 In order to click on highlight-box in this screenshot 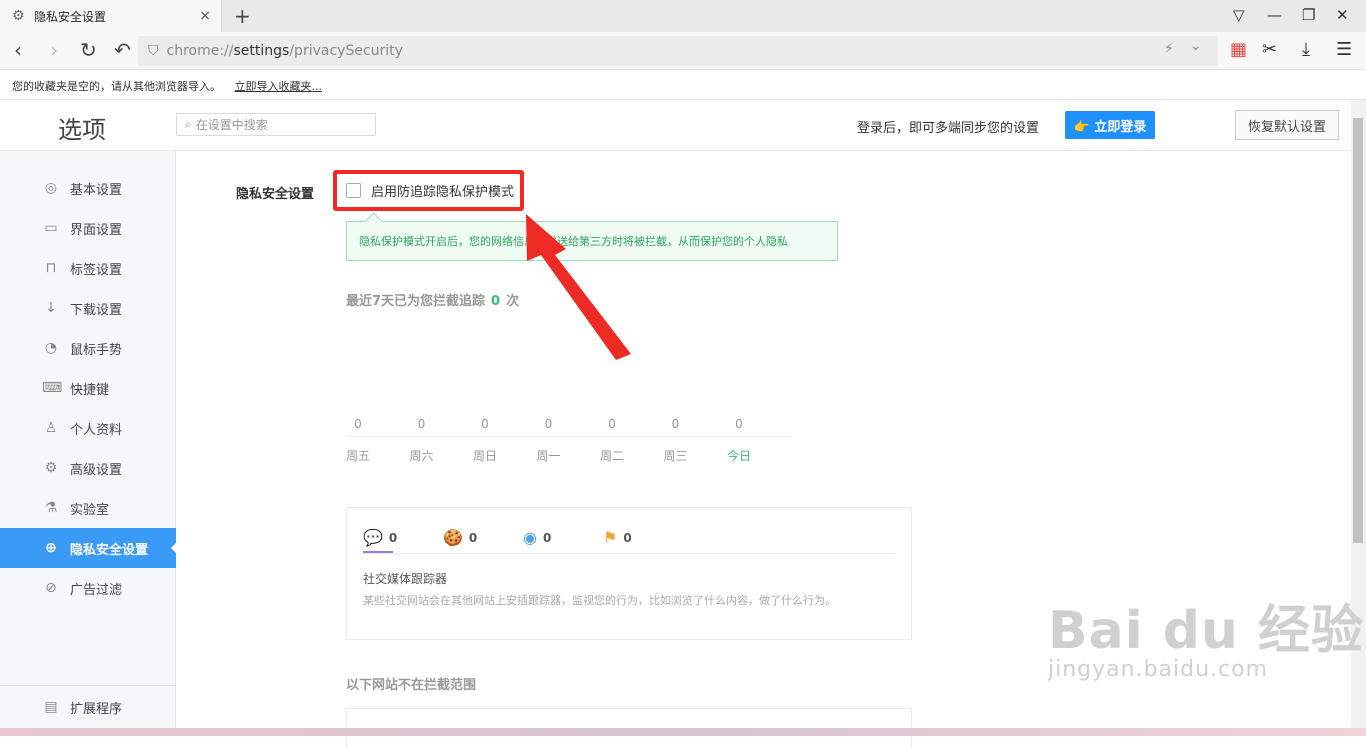, I will do `click(428, 190)`.